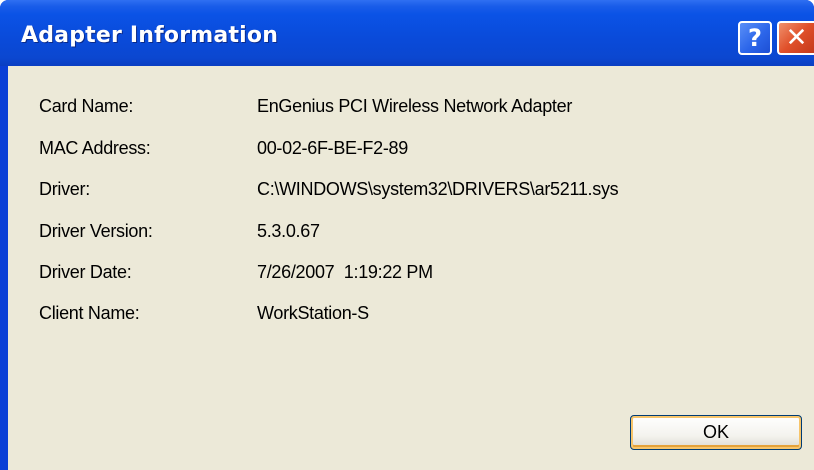 The image size is (814, 470). I want to click on info-row-driver-version: Driver Version: 5.3.0.67, so click(411, 233).